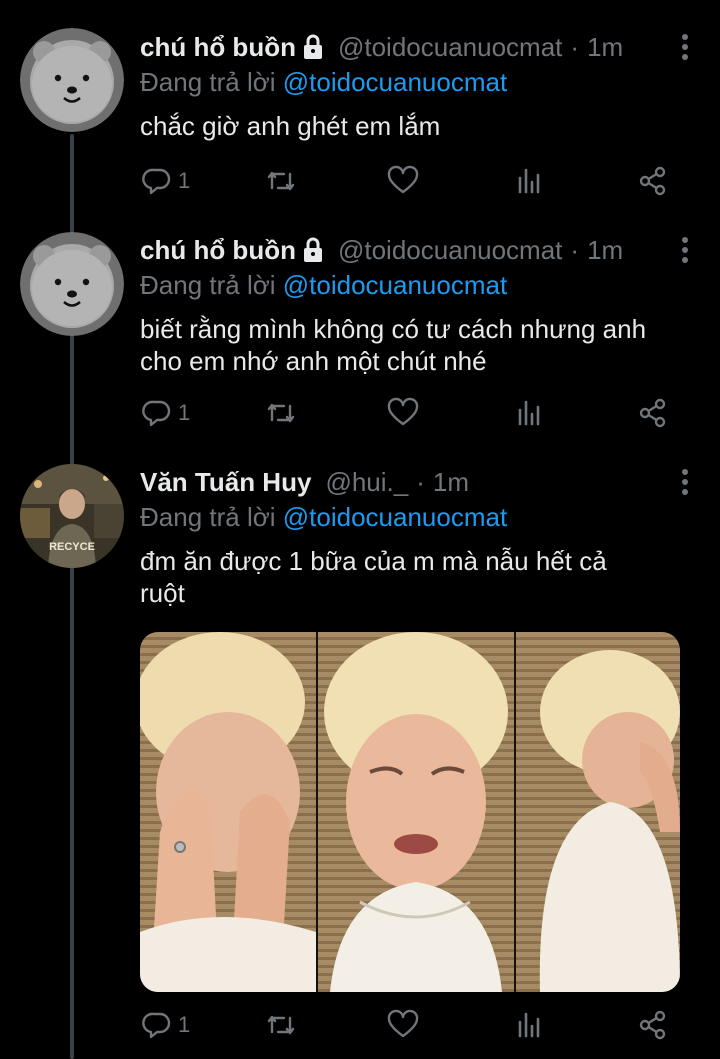 The width and height of the screenshot is (720, 1059). Describe the element at coordinates (162, 593) in the screenshot. I see `tweet-text-line: ruột` at that location.